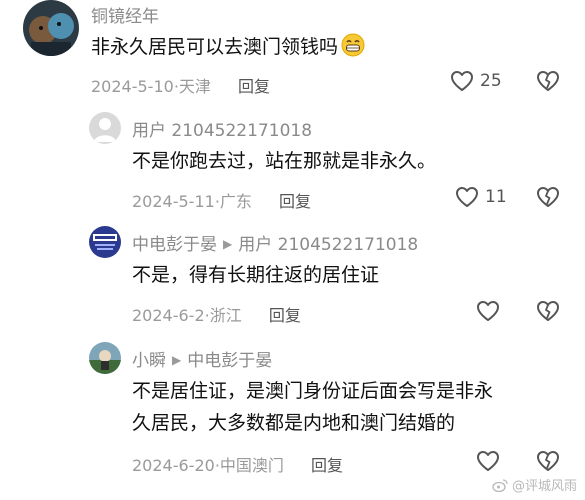 This screenshot has width=585, height=500. I want to click on comment-date: 2024-6-2, so click(168, 315).